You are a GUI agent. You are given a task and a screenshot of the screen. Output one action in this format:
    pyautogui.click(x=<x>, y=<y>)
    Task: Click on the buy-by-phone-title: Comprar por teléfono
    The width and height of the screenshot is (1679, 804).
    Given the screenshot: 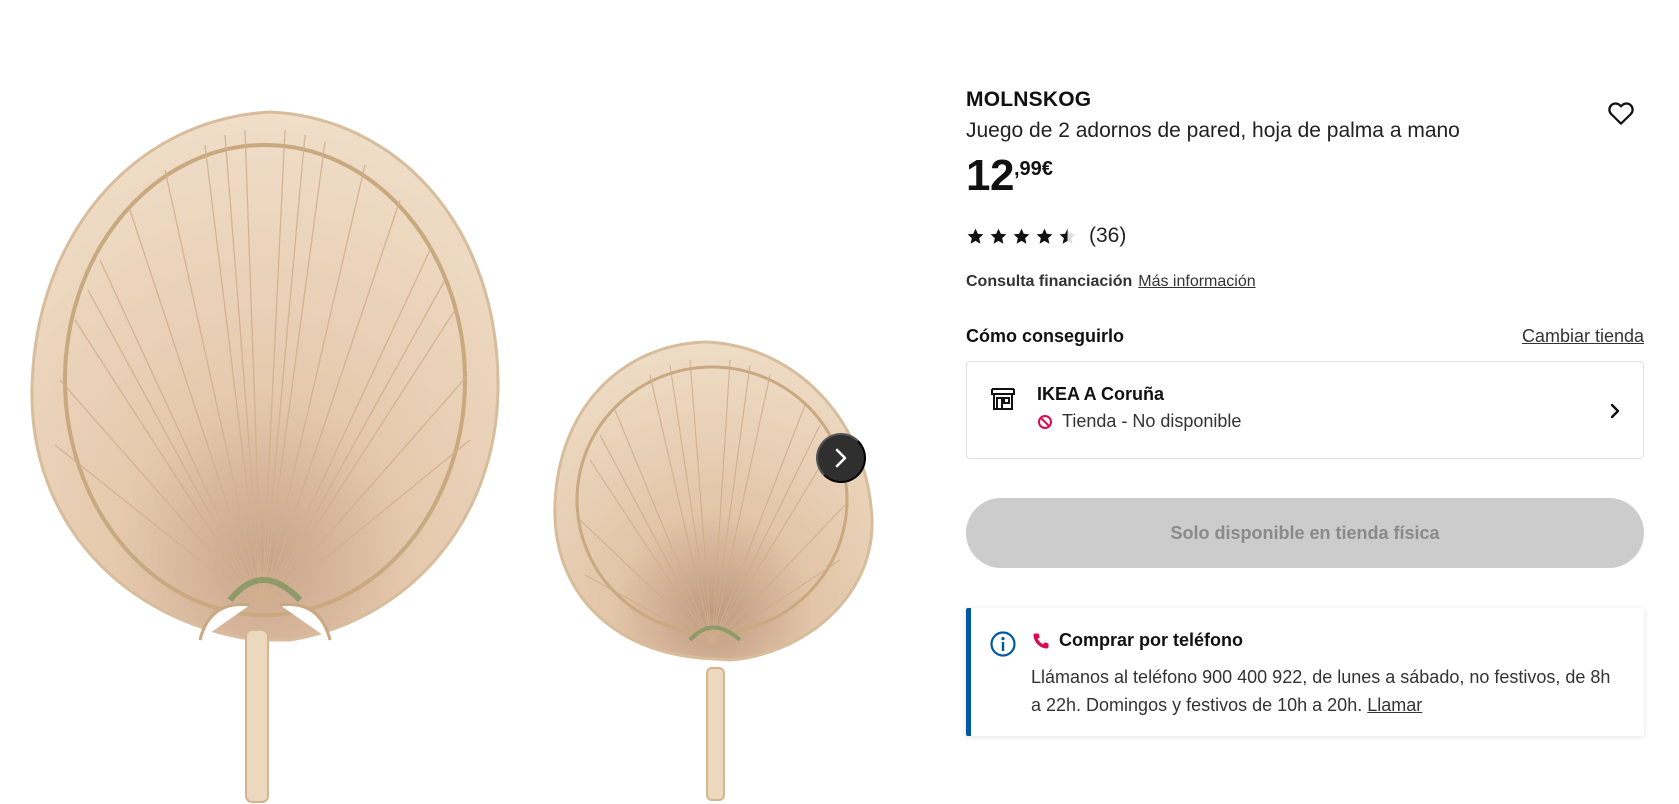 What is the action you would take?
    pyautogui.click(x=1151, y=640)
    